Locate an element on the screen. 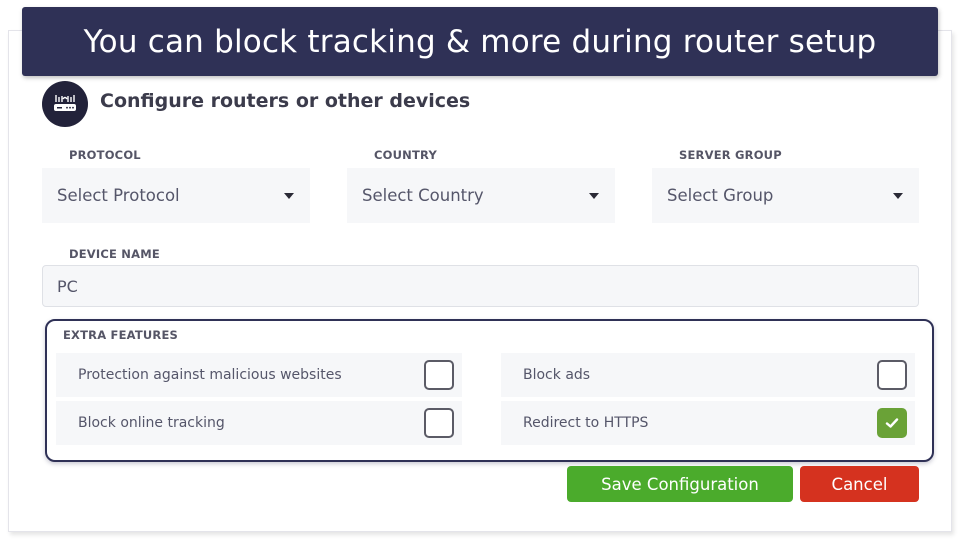  malicious-protection-checkbox is located at coordinates (439, 375).